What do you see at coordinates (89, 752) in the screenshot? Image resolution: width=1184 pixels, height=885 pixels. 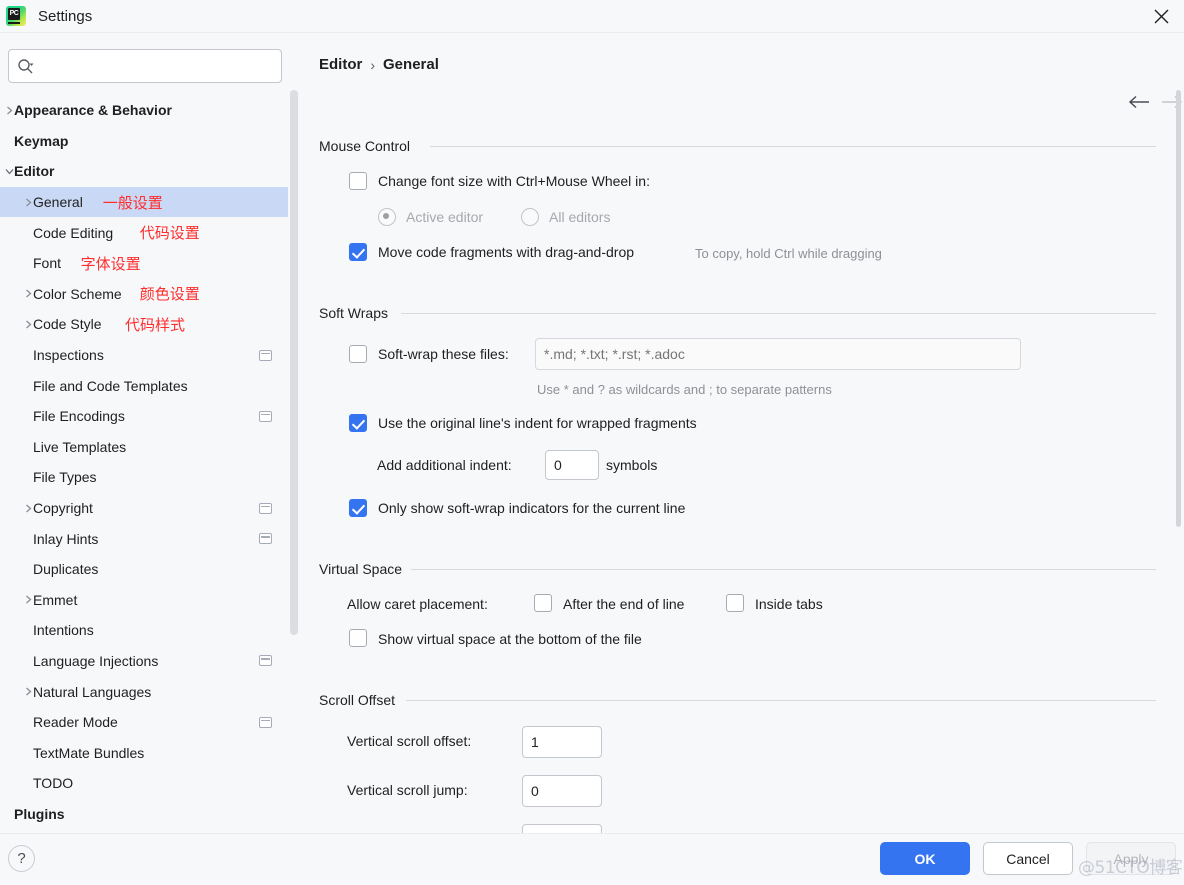 I see `sidebar-item-label: TextMate Bundles` at bounding box center [89, 752].